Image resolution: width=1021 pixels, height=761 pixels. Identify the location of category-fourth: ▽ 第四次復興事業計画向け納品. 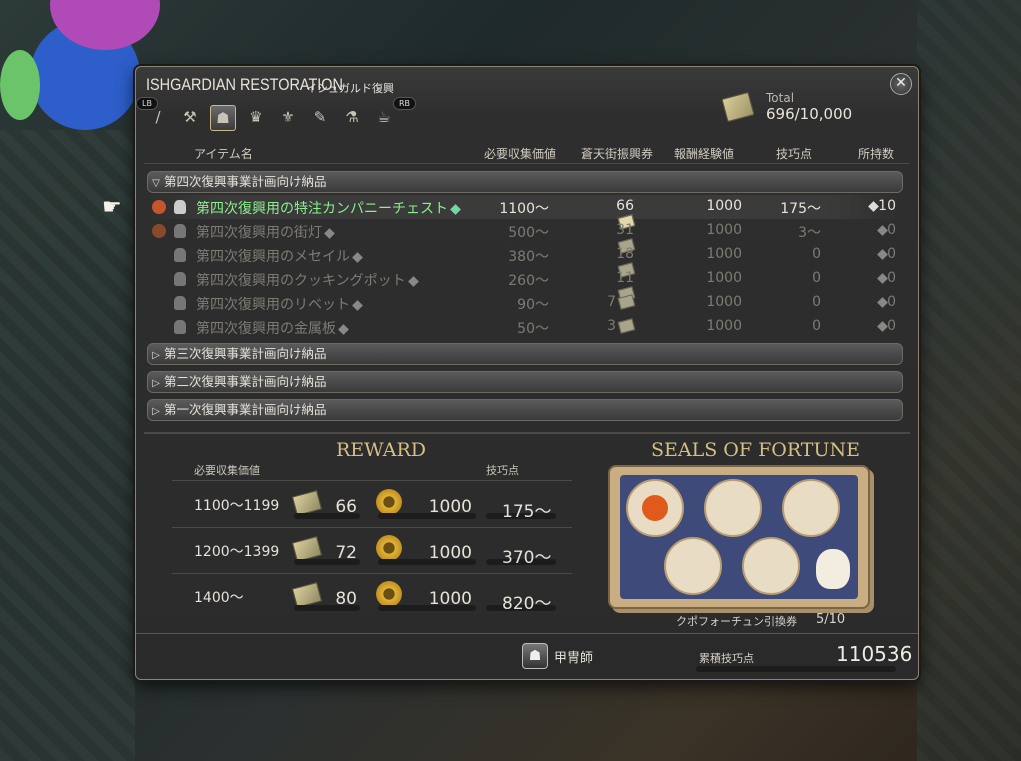
(525, 182).